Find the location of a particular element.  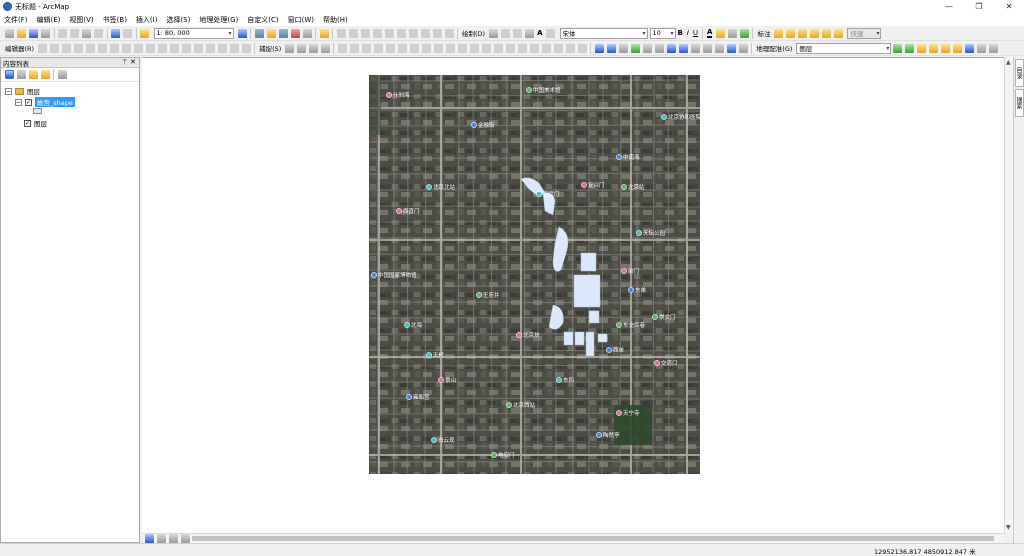

polygon-symbol-swatch is located at coordinates (37, 111).